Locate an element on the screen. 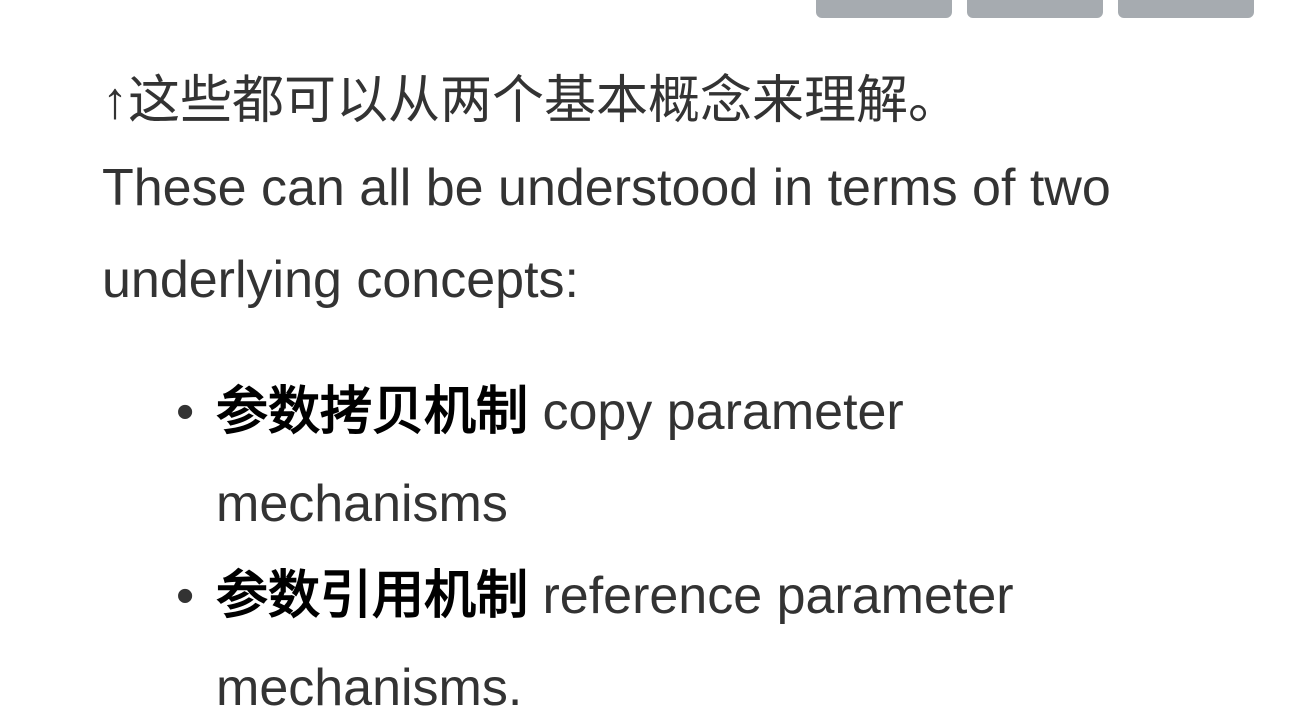 This screenshot has height=726, width=1304. list-item-bold-term: 参数拷贝机制 is located at coordinates (372, 412).